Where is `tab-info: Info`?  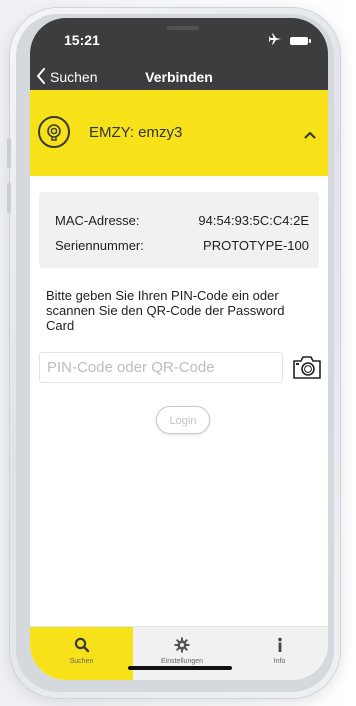 tab-info: Info is located at coordinates (279, 653).